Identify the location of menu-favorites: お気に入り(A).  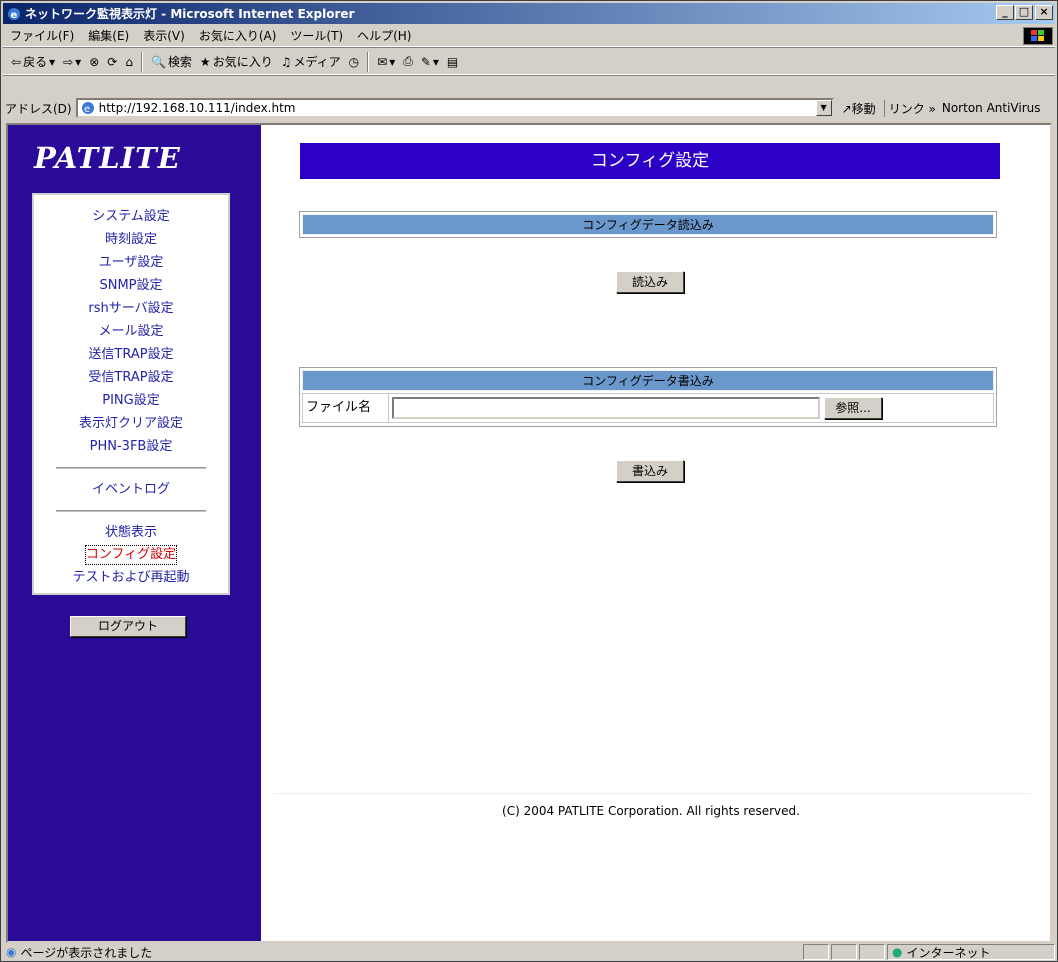
(238, 35).